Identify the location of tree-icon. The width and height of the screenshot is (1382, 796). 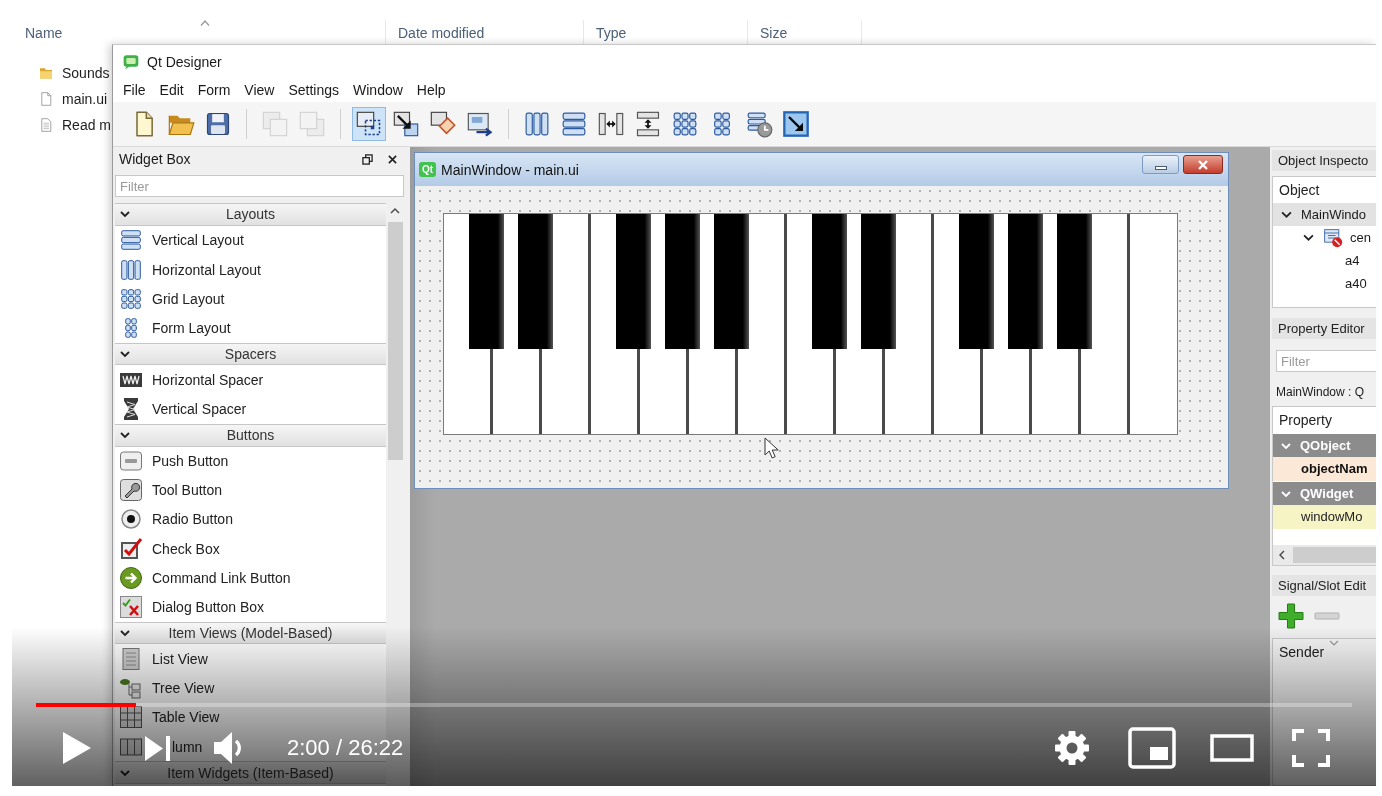
(131, 688).